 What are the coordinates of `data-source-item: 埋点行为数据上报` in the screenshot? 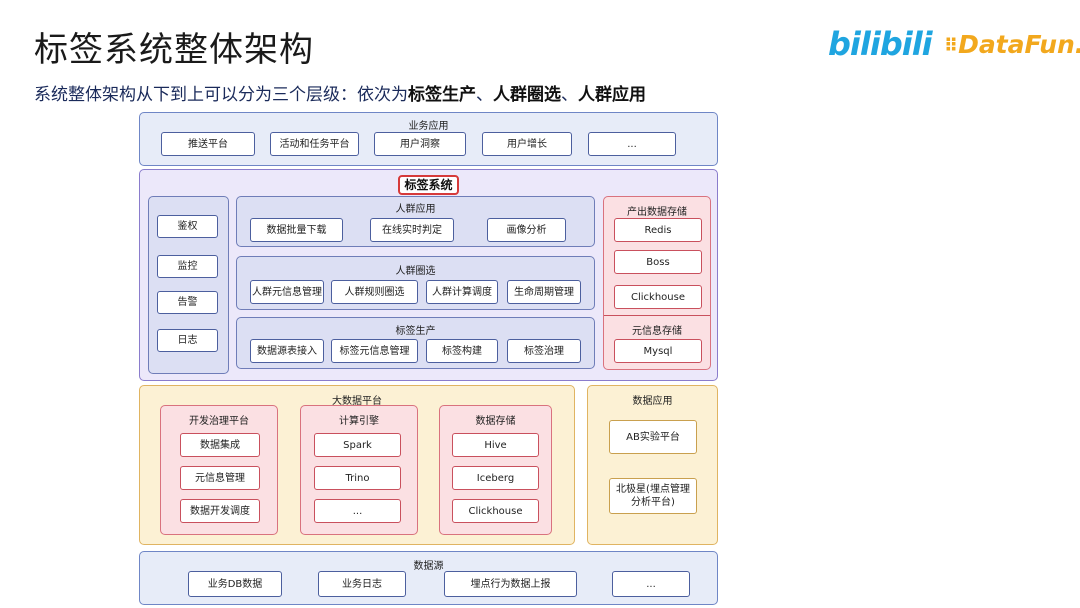 It's located at (510, 584).